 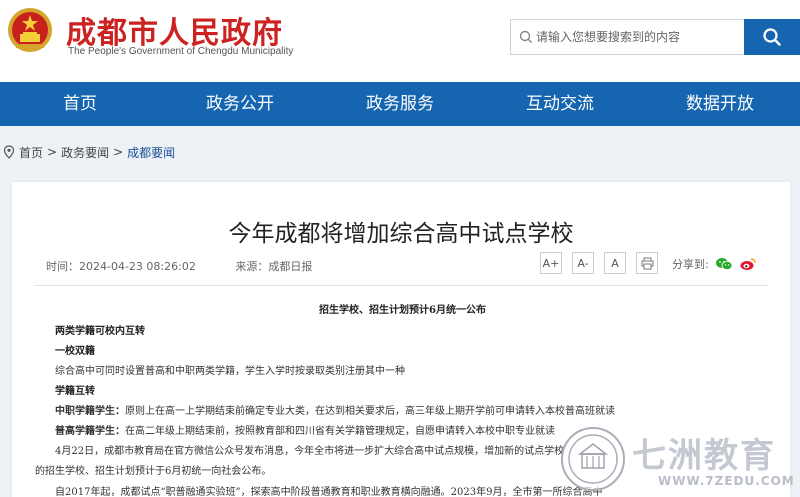 I want to click on print-button, so click(x=647, y=263).